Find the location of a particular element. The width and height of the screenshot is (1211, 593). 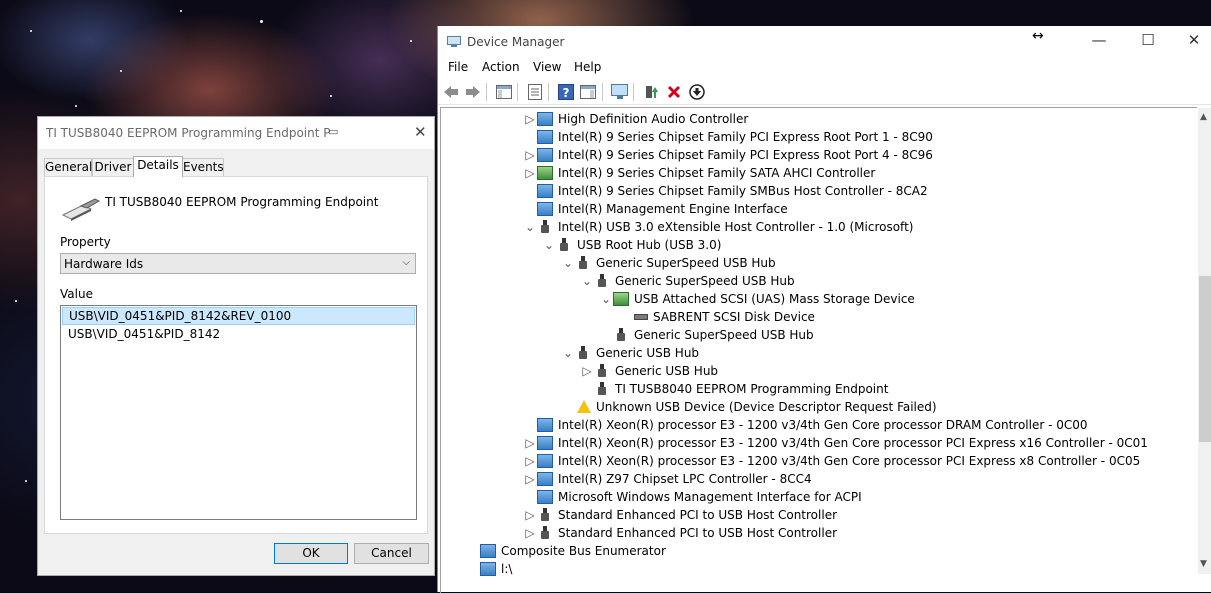

list-item: USB\VID_0451&PID_8142&REV_0100 is located at coordinates (238, 316).